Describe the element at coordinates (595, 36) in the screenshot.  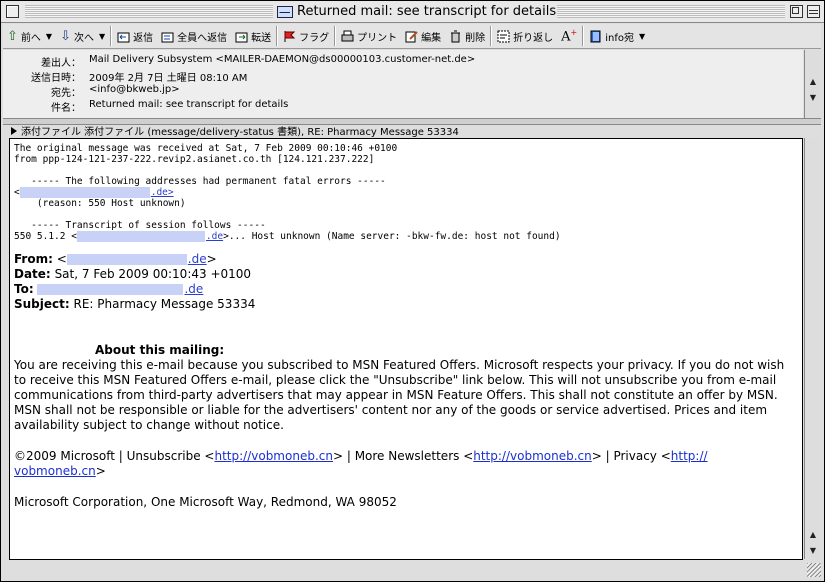
I see `book-icon` at that location.